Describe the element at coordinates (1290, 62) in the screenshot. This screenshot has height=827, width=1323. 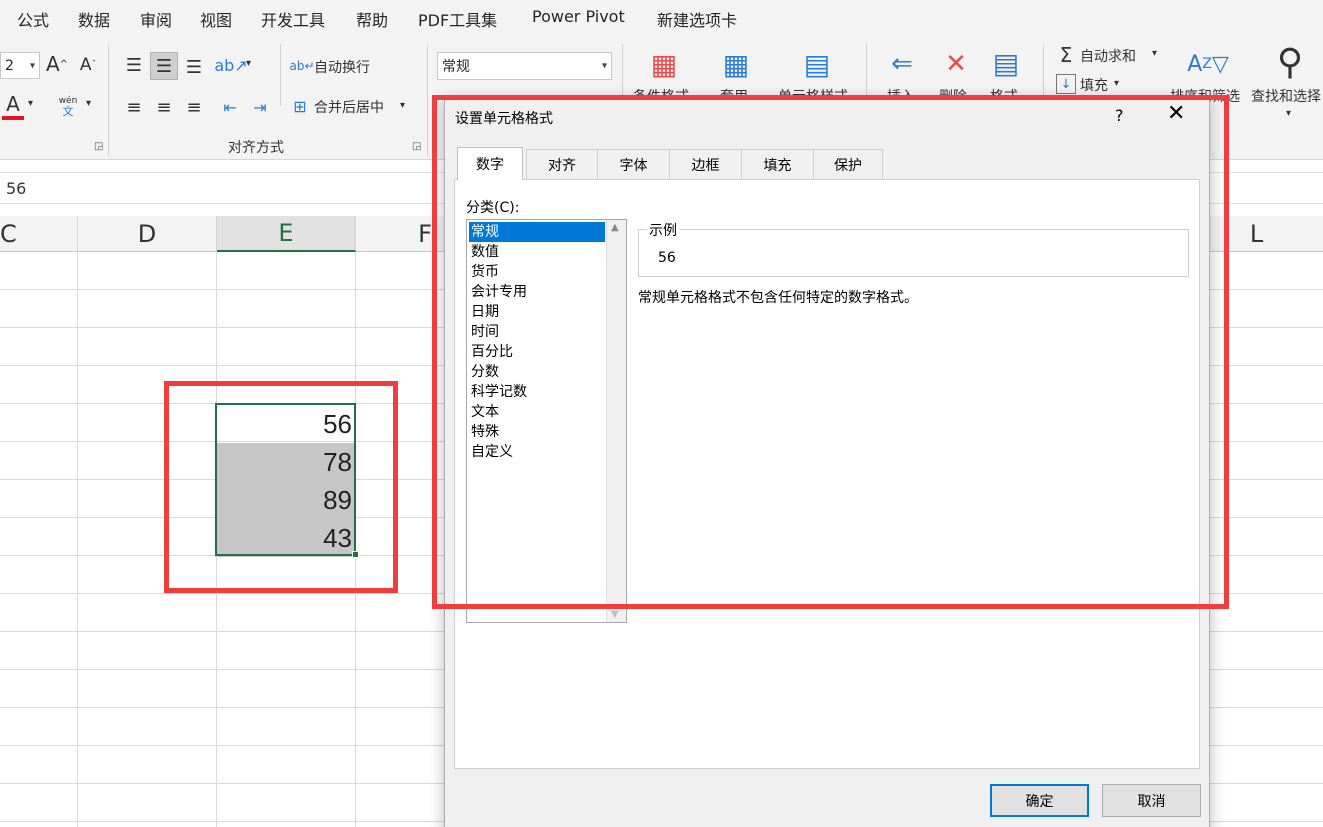
I see `search-icon: ⚲` at that location.